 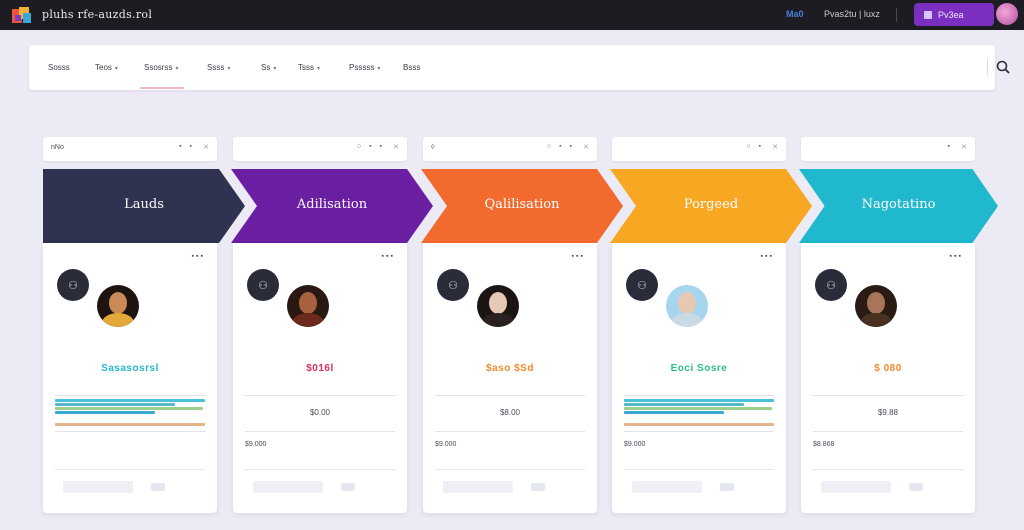 What do you see at coordinates (59, 67) in the screenshot?
I see `nav-item: Sosss` at bounding box center [59, 67].